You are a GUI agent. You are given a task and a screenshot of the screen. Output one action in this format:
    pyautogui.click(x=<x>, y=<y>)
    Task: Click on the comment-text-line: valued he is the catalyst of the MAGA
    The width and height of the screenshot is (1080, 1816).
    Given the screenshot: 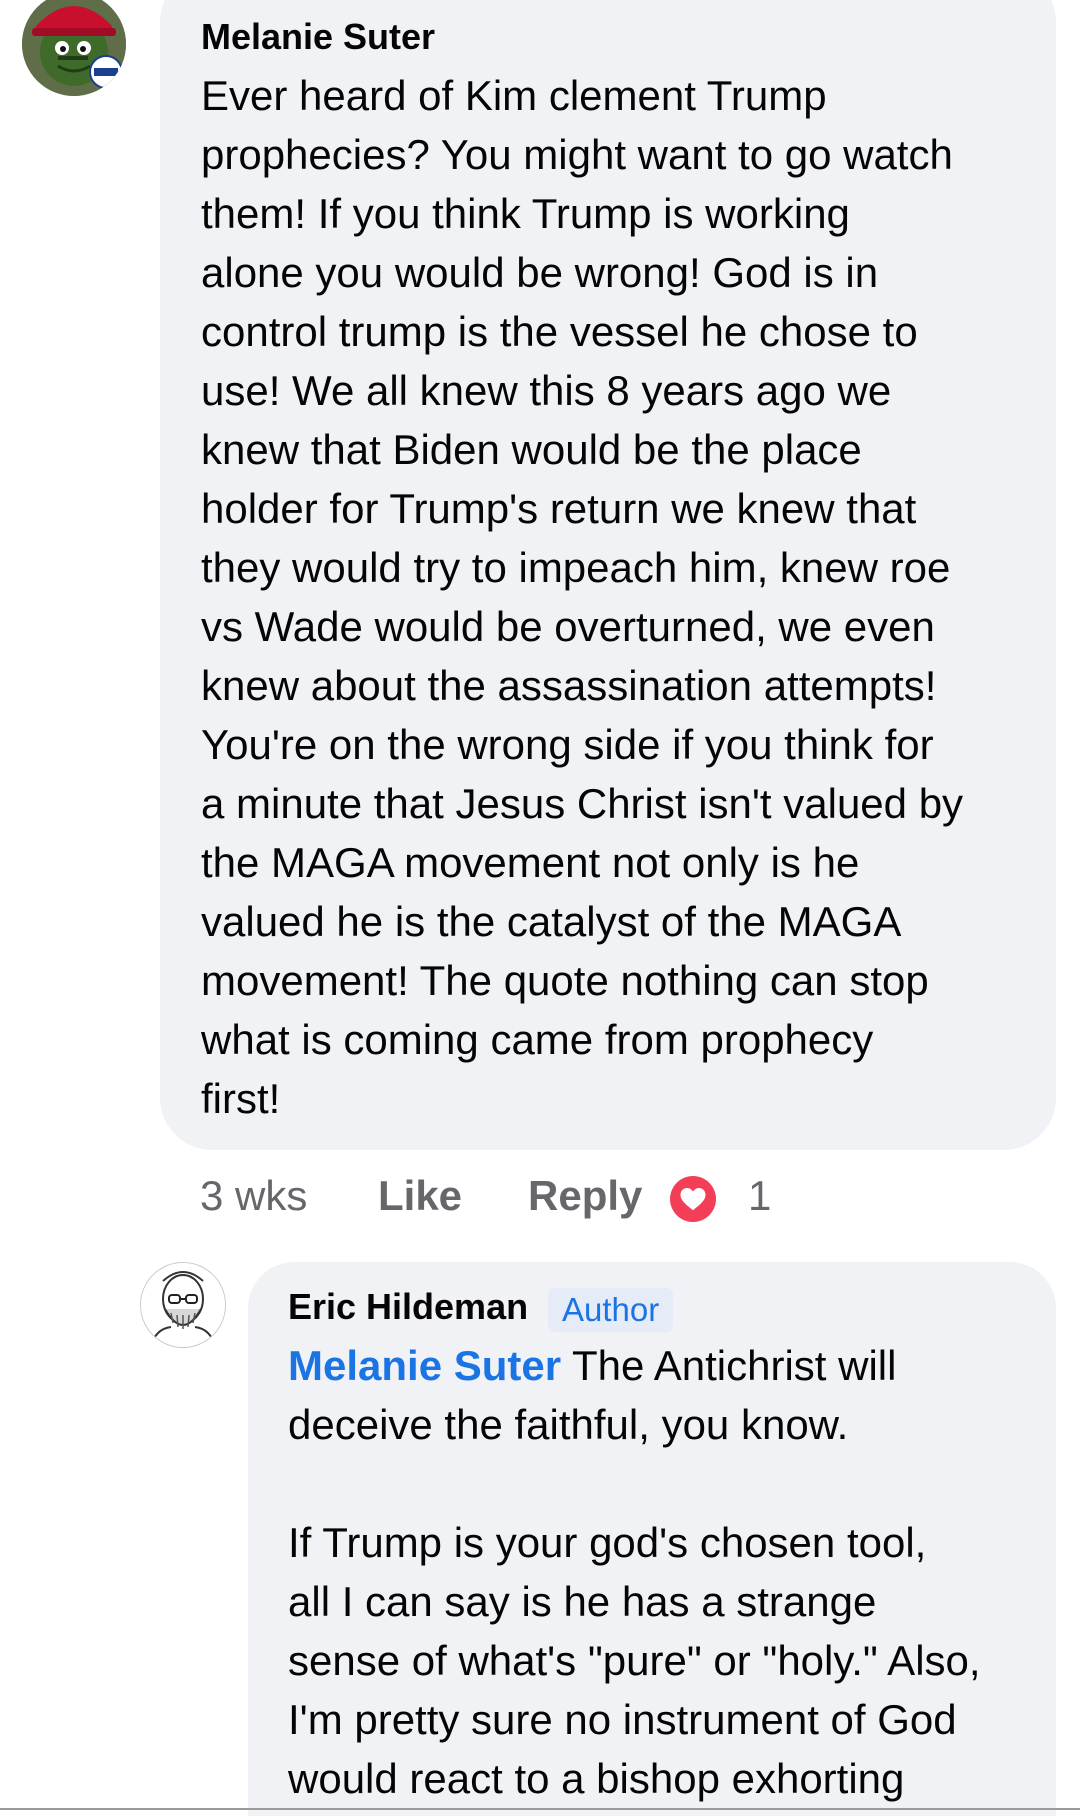 What is the action you would take?
    pyautogui.click(x=551, y=921)
    